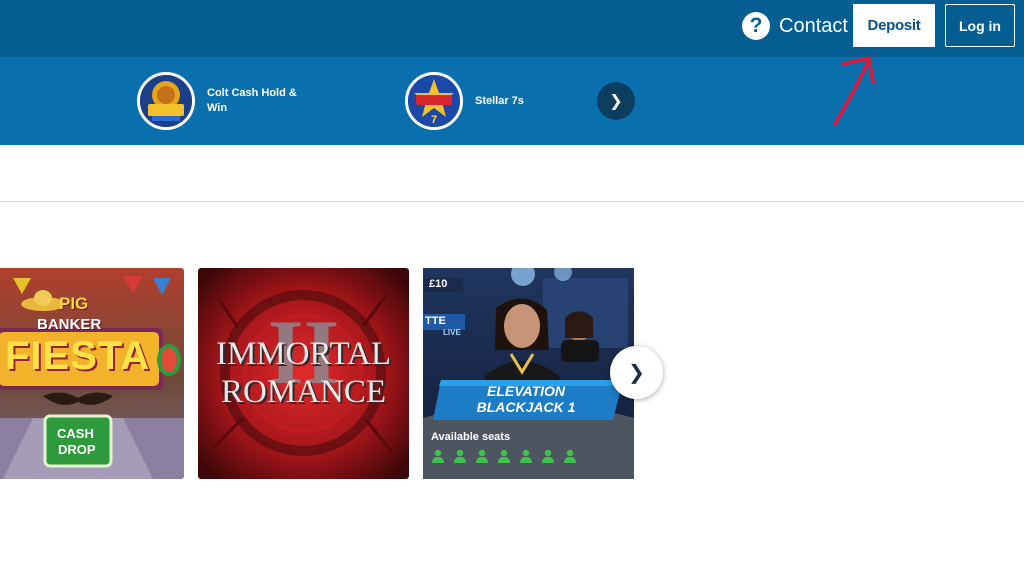  What do you see at coordinates (526, 391) in the screenshot?
I see `blackjack-title-line1: ELEVATION` at bounding box center [526, 391].